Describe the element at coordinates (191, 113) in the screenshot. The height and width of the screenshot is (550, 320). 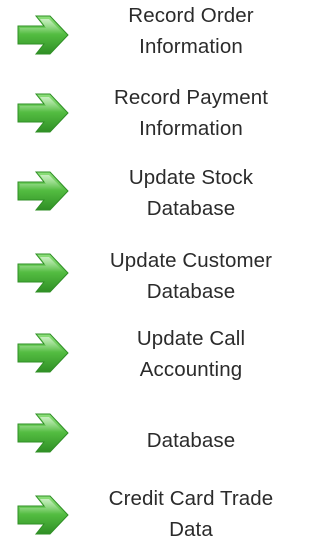
I see `item-label: Record Payment Information` at that location.